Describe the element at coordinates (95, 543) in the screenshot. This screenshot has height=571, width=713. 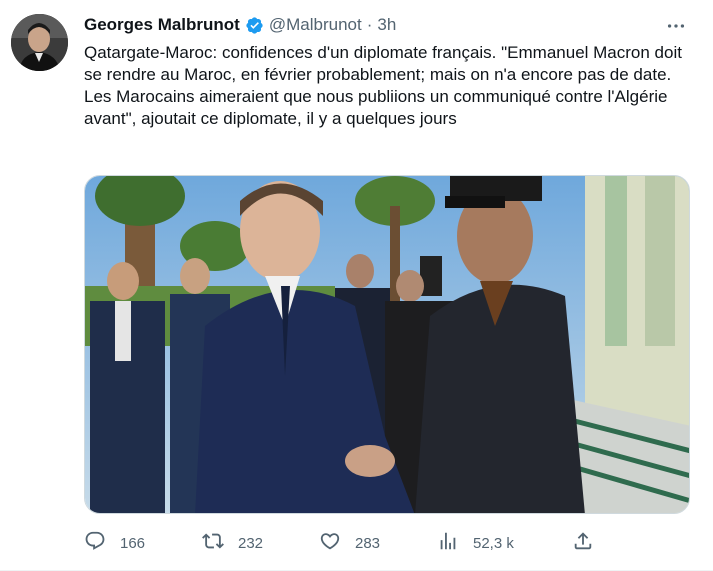
I see `reply-icon` at that location.